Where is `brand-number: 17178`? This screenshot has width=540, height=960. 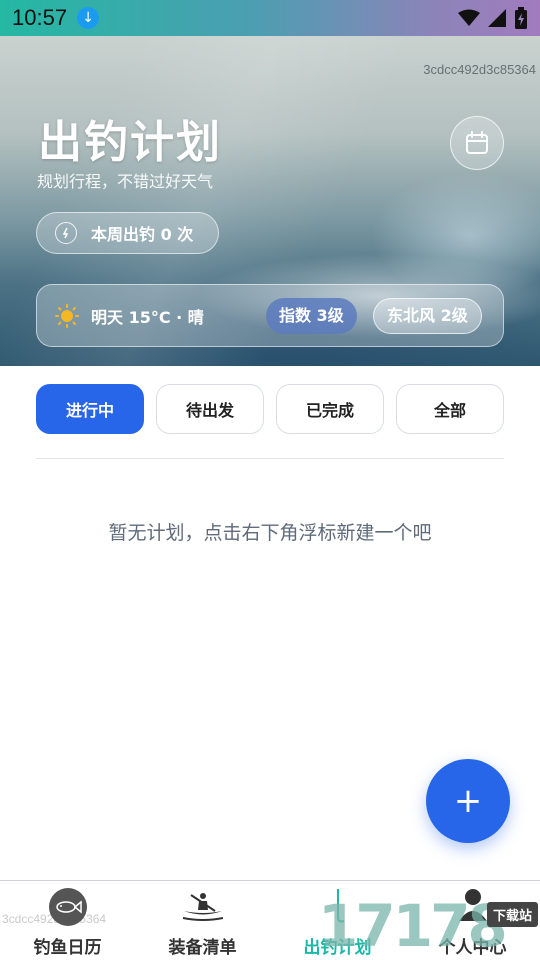 brand-number: 17178 is located at coordinates (413, 926).